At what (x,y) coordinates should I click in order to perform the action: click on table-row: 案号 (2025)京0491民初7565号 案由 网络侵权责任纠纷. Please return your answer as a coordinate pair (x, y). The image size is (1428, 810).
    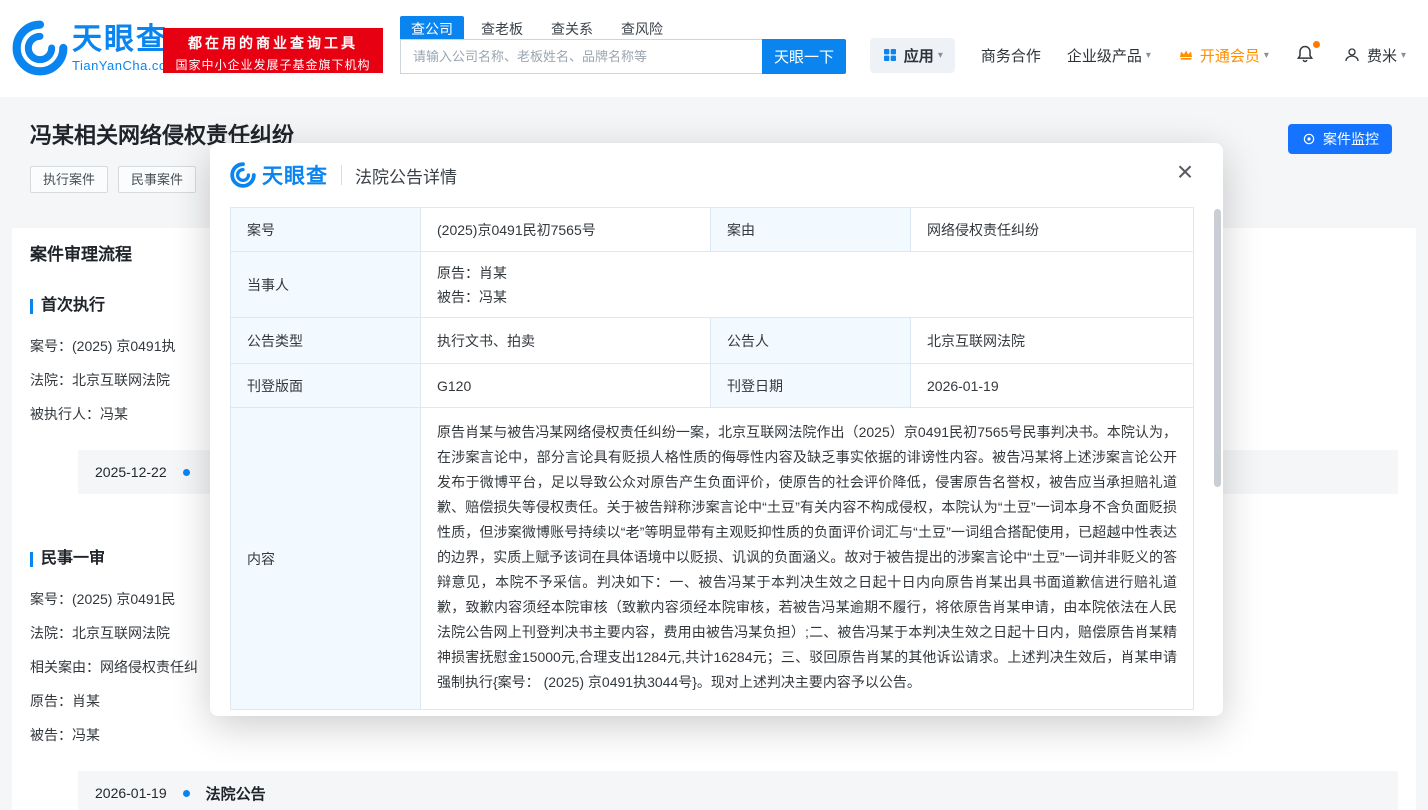
    Looking at the image, I should click on (712, 229).